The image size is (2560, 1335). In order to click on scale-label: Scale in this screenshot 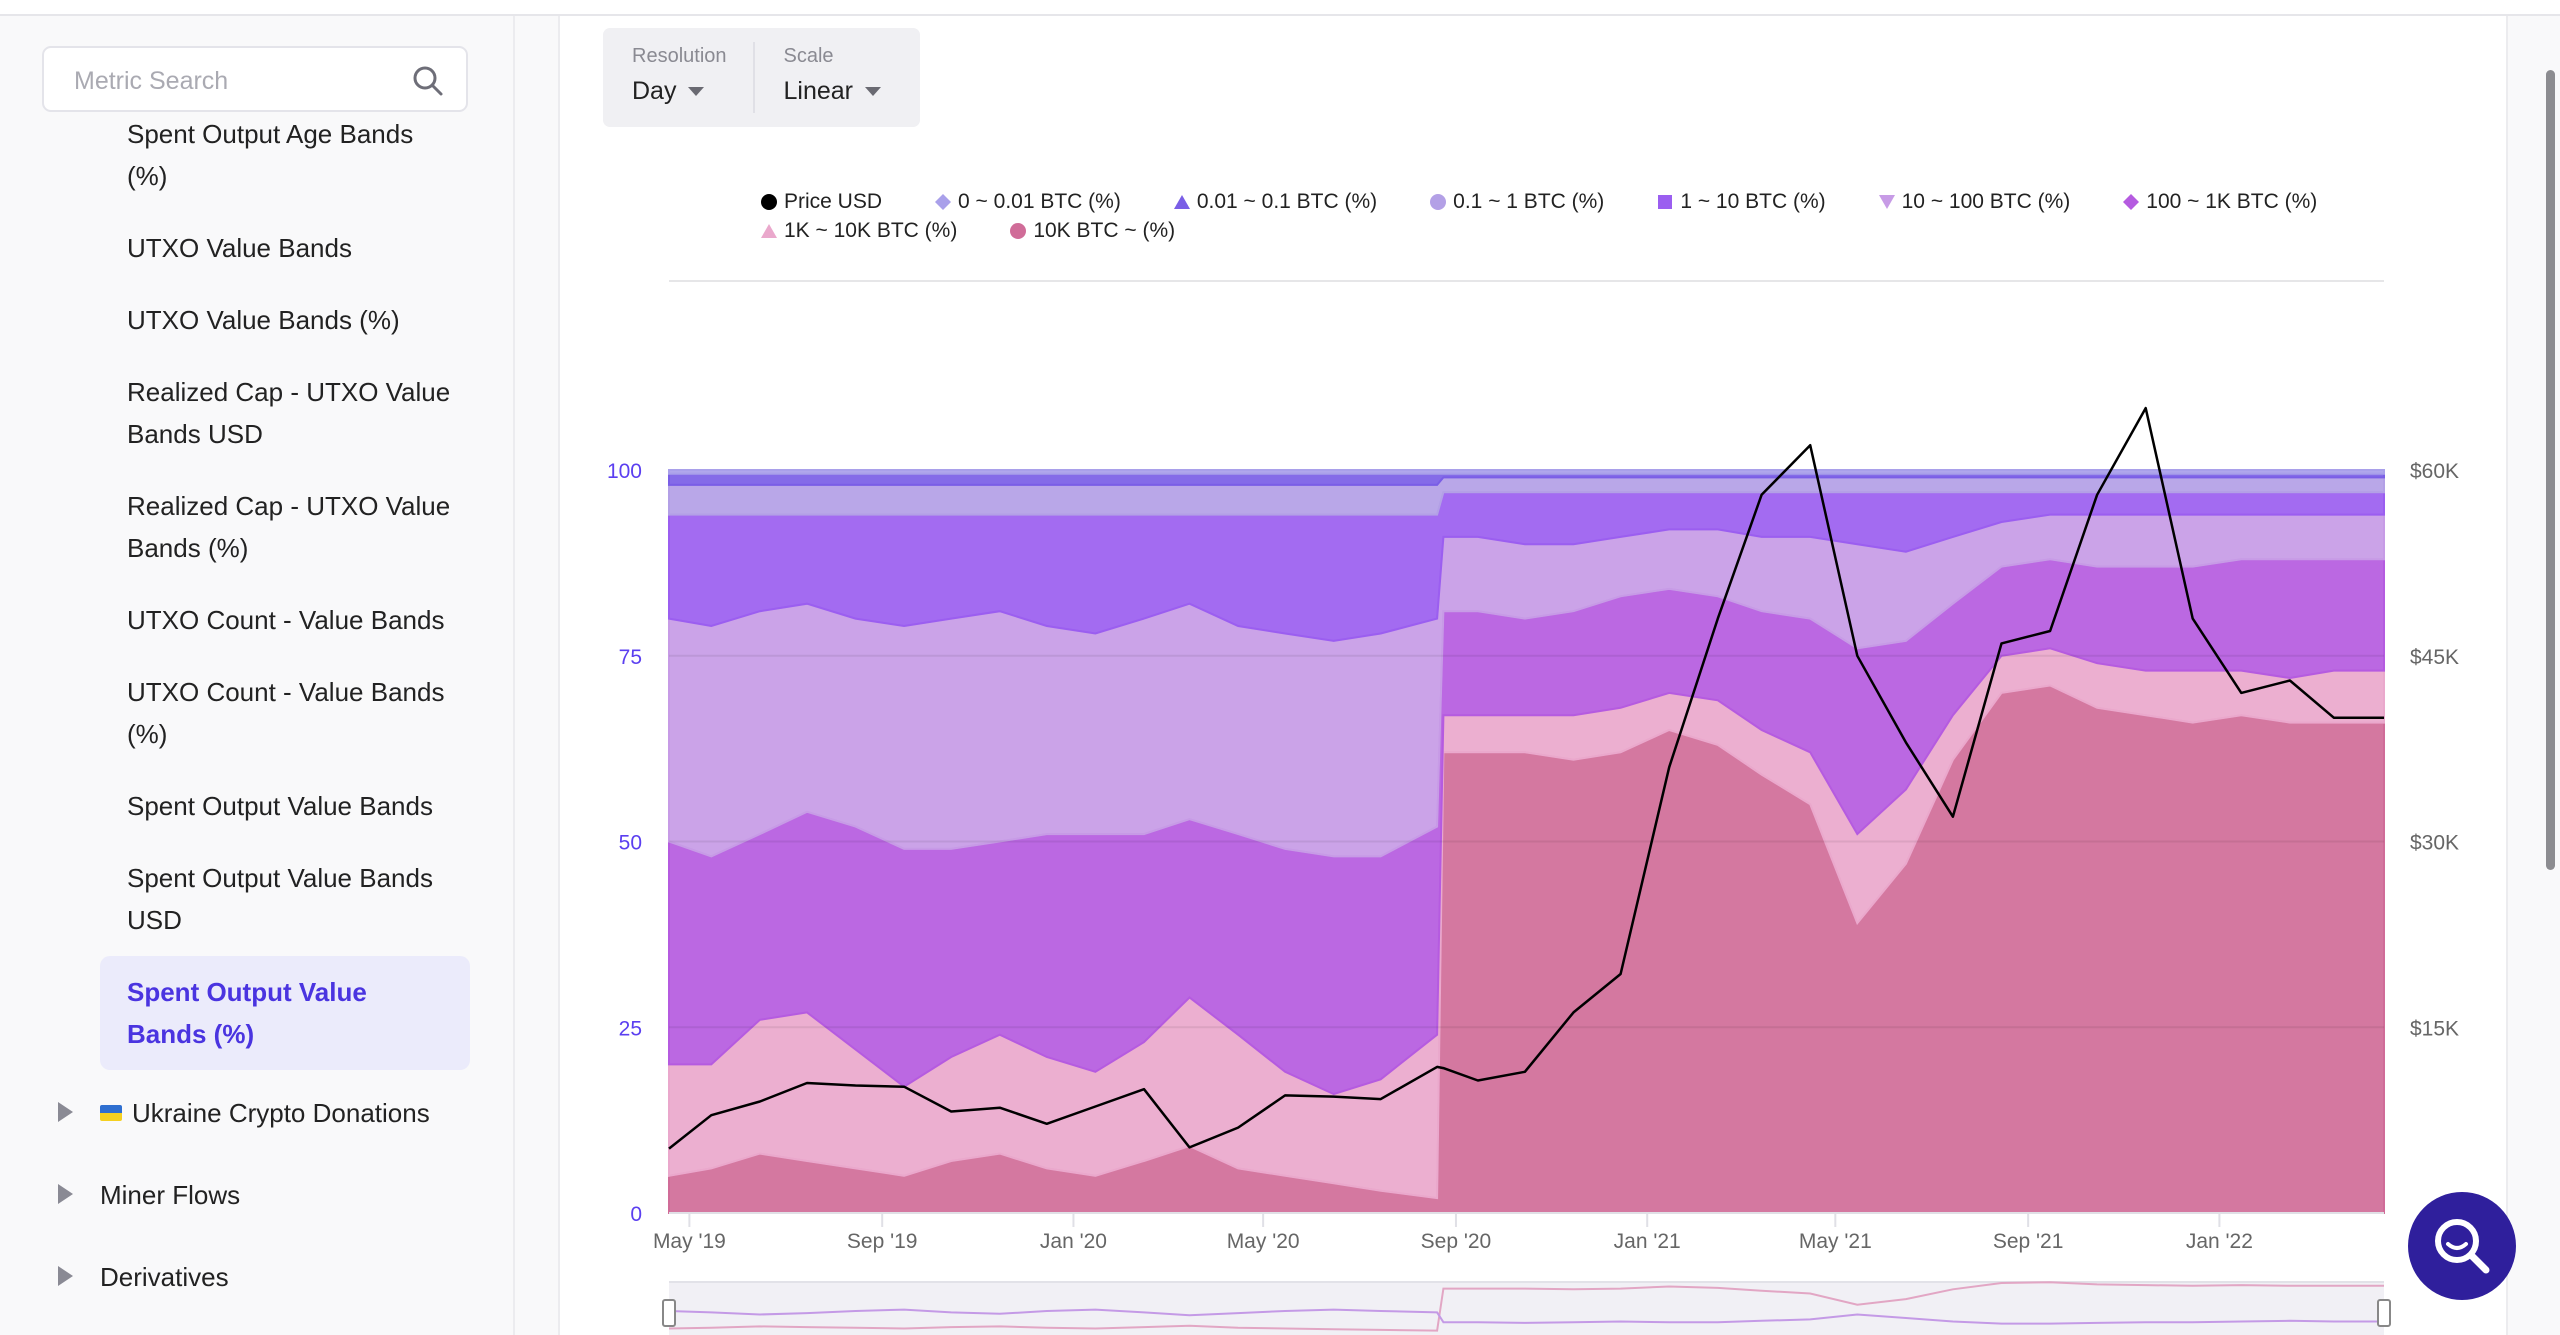, I will do `click(808, 56)`.